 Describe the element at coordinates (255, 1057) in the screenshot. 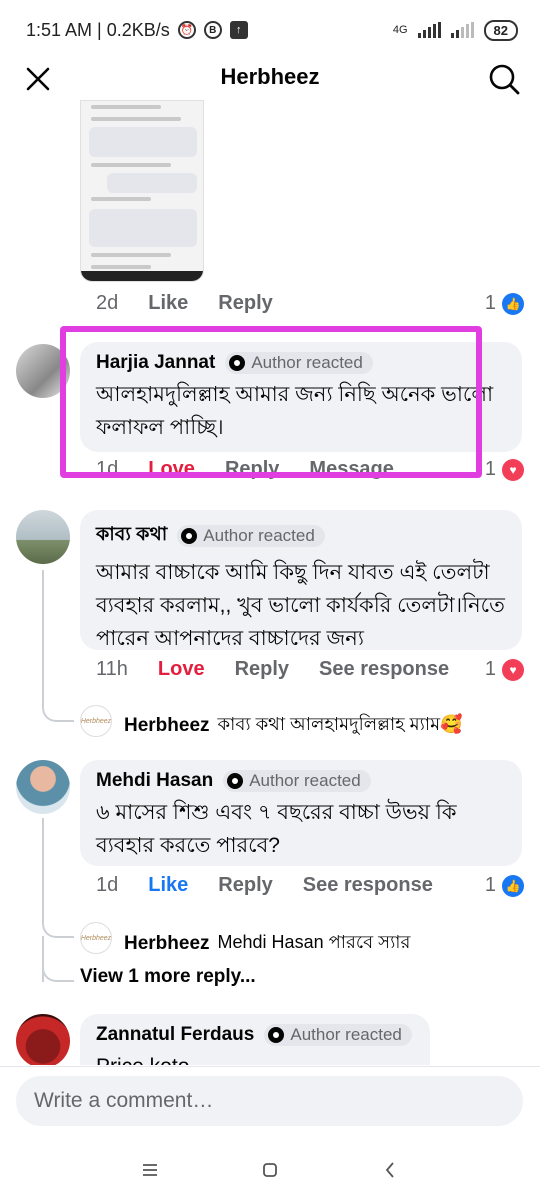

I see `comment-text: Price koto` at that location.